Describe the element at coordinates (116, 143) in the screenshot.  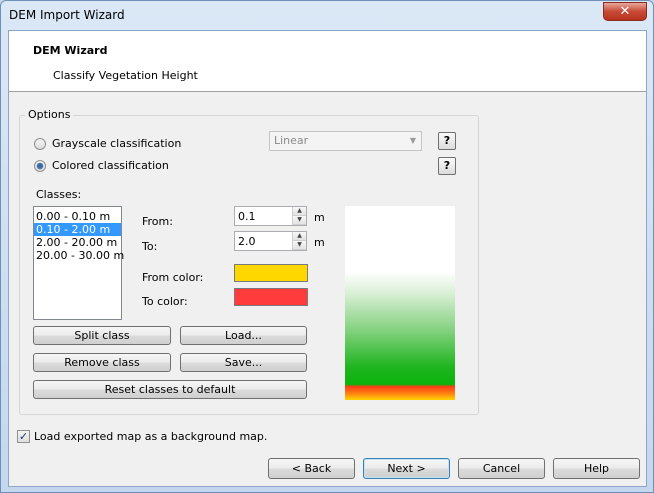
I see `grayscale-classification-label: Grayscale classification` at that location.